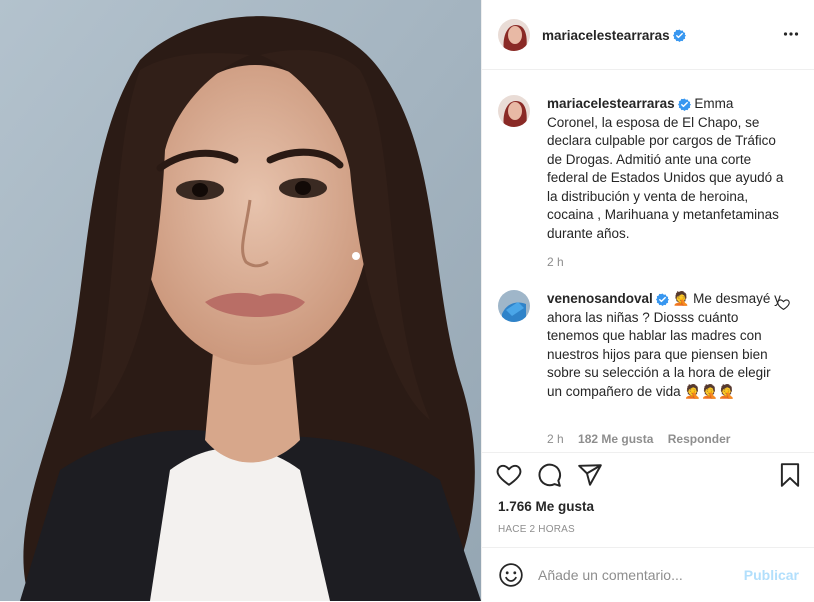 The width and height of the screenshot is (814, 602). I want to click on commenter-avatar, so click(514, 306).